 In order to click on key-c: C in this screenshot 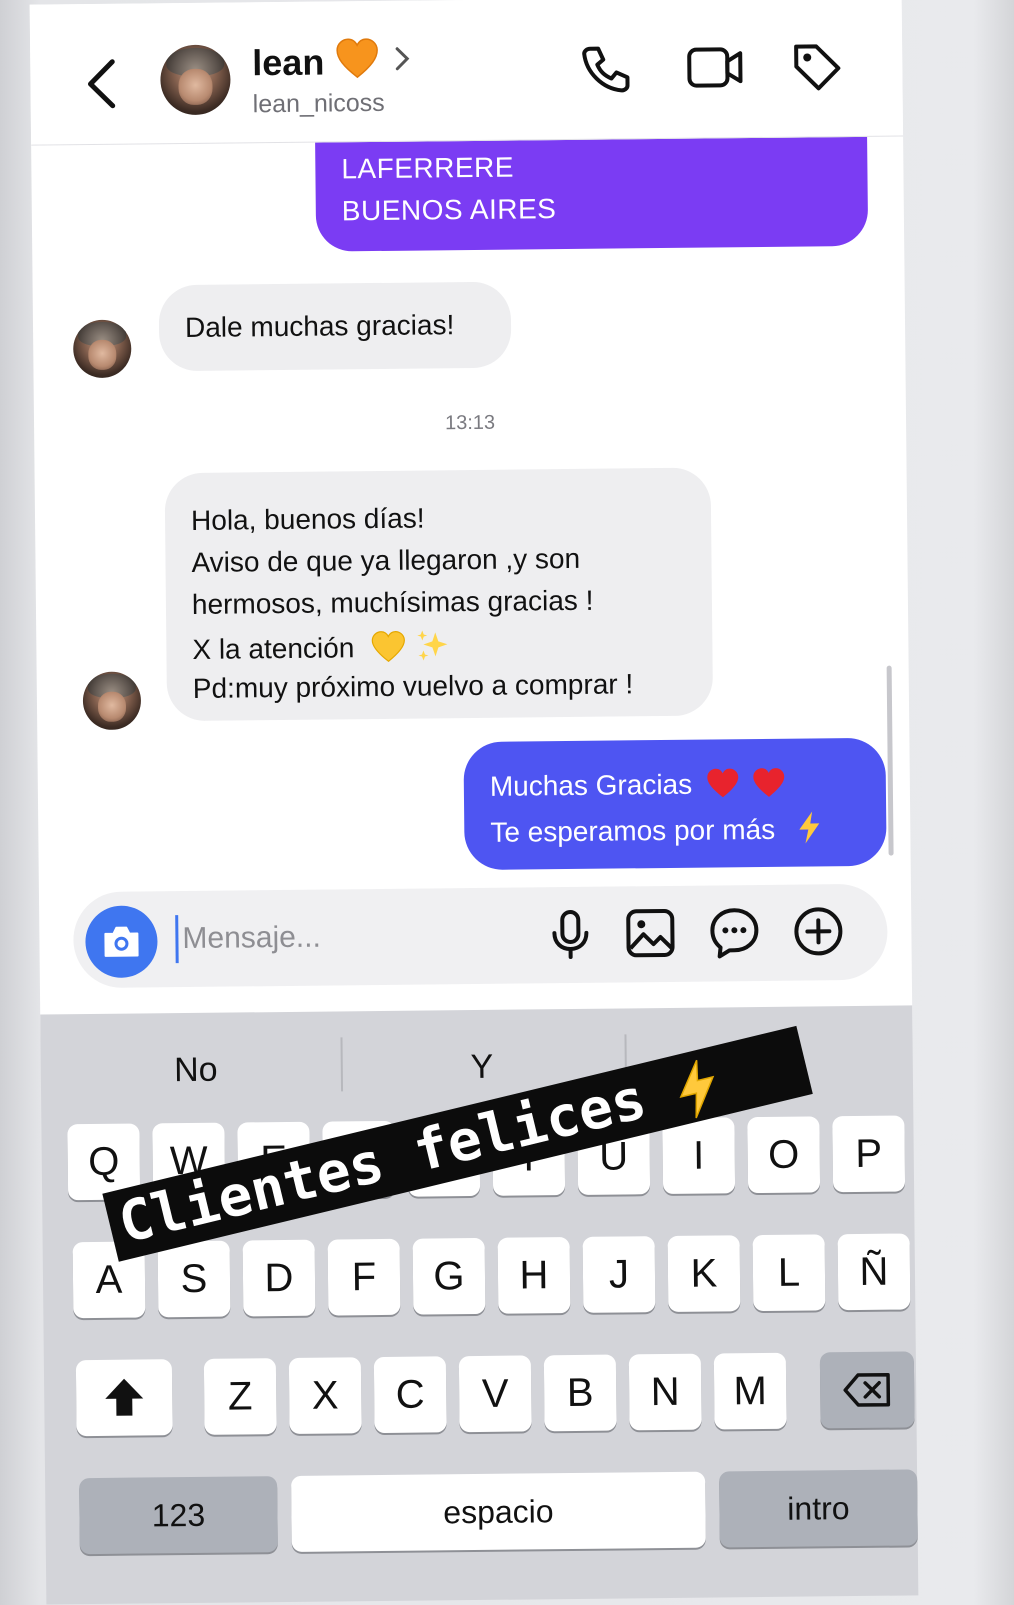, I will do `click(410, 1394)`.